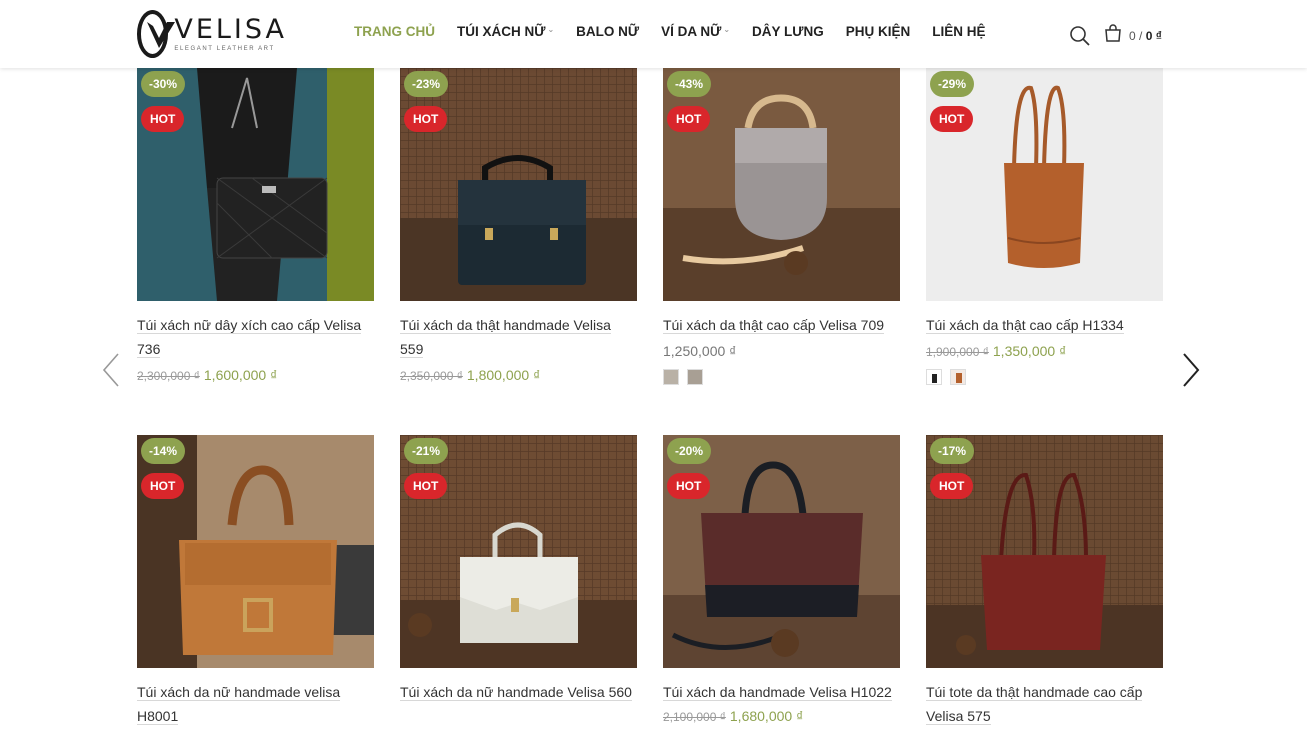 Image resolution: width=1307 pixels, height=739 pixels. What do you see at coordinates (781, 184) in the screenshot?
I see `product-image: -43% HOT` at bounding box center [781, 184].